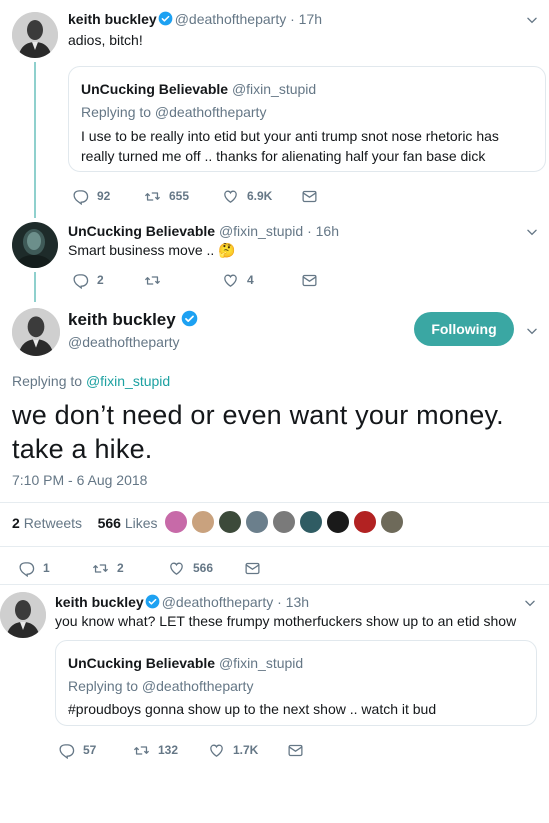 The image size is (549, 823). Describe the element at coordinates (80, 196) in the screenshot. I see `reply-icon` at that location.